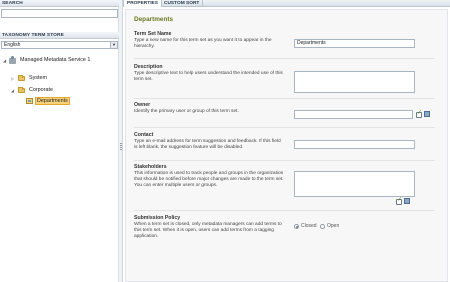 The width and height of the screenshot is (450, 282). I want to click on description-label: Description, so click(148, 67).